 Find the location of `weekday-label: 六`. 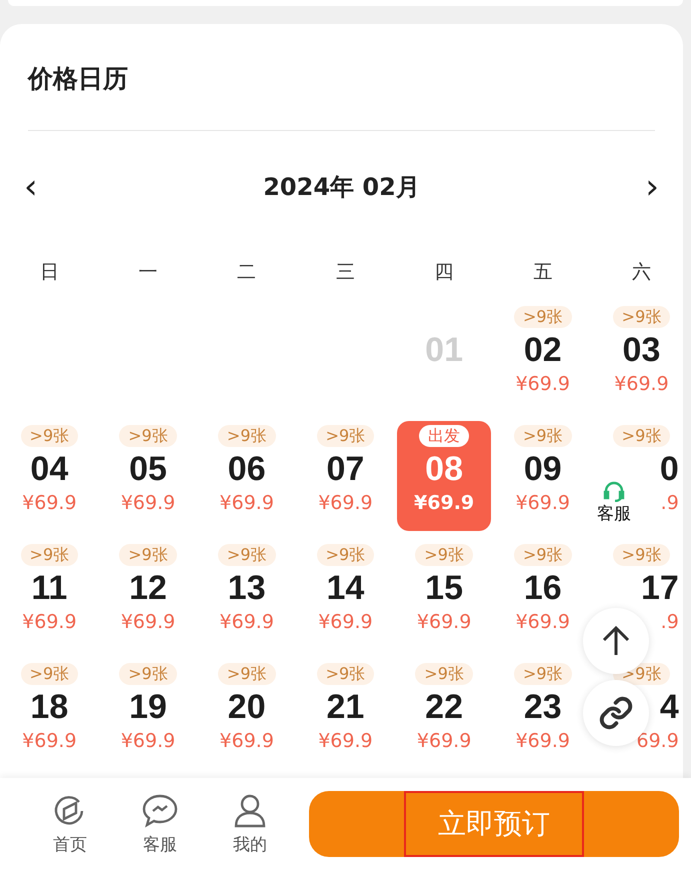

weekday-label: 六 is located at coordinates (641, 272).